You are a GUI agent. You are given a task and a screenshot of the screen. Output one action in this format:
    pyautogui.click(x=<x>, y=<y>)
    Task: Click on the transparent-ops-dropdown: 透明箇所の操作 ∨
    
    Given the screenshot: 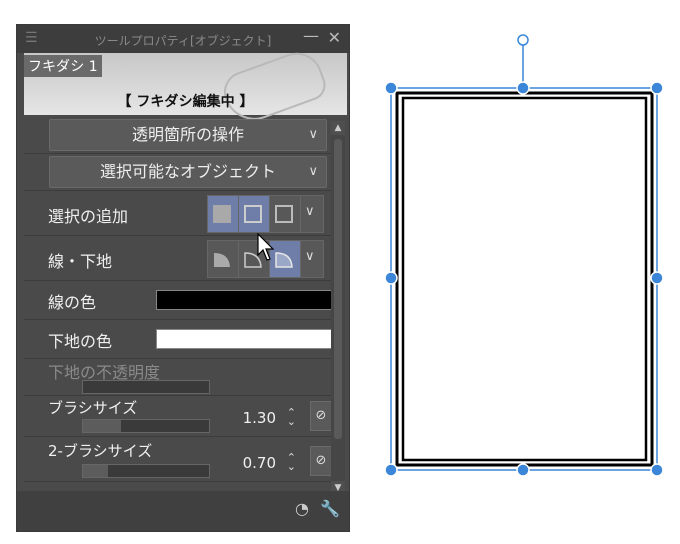 What is the action you would take?
    pyautogui.click(x=188, y=135)
    